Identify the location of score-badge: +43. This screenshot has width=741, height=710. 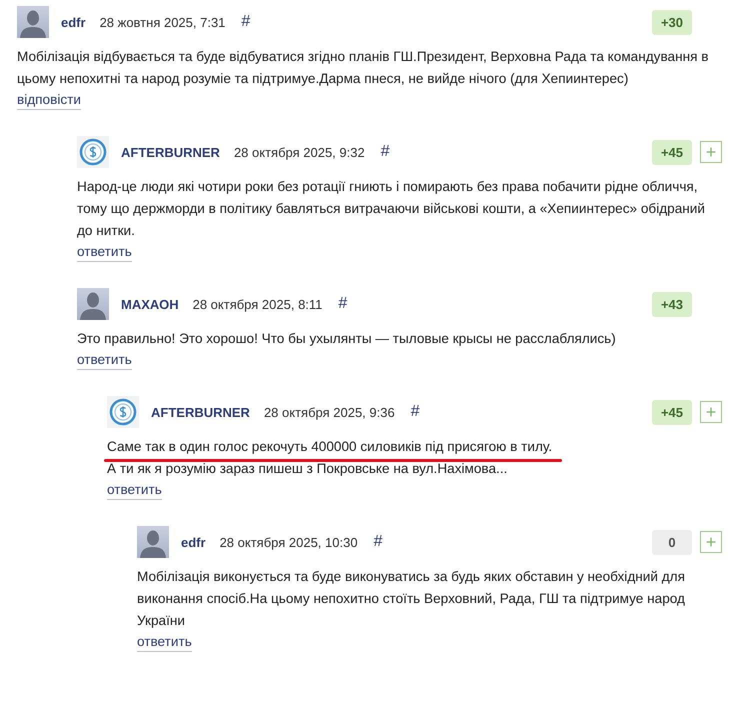
(672, 304).